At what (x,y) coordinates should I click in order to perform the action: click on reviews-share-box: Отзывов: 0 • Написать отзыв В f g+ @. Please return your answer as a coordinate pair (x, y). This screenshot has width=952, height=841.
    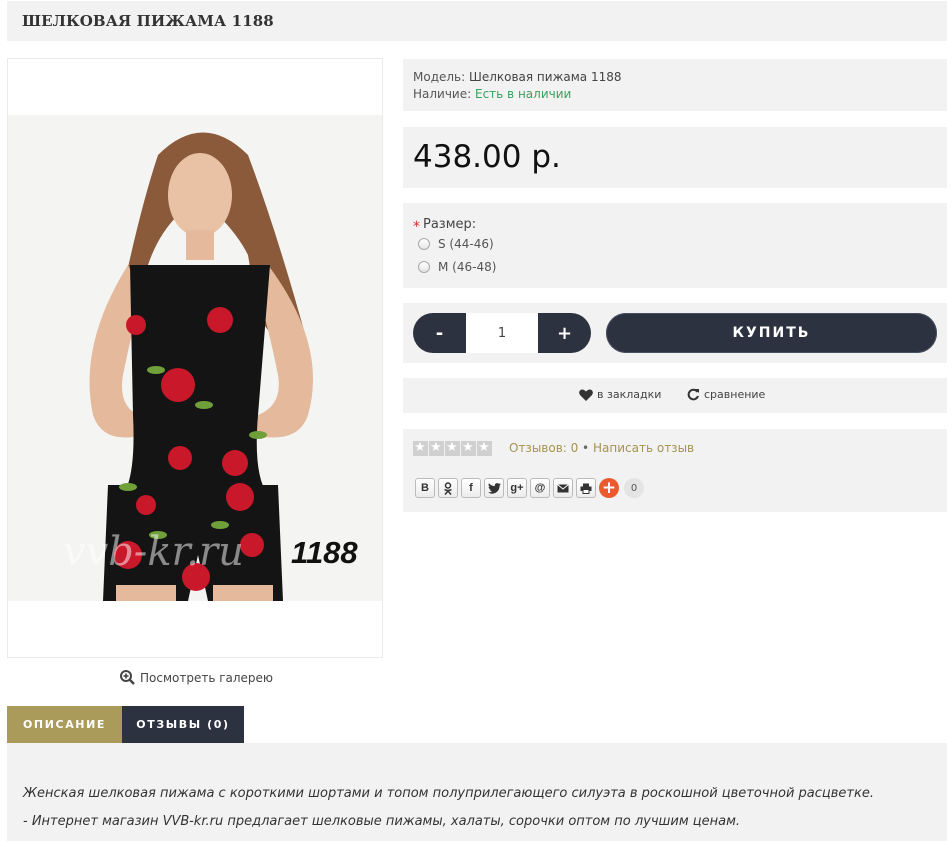
    Looking at the image, I should click on (675, 470).